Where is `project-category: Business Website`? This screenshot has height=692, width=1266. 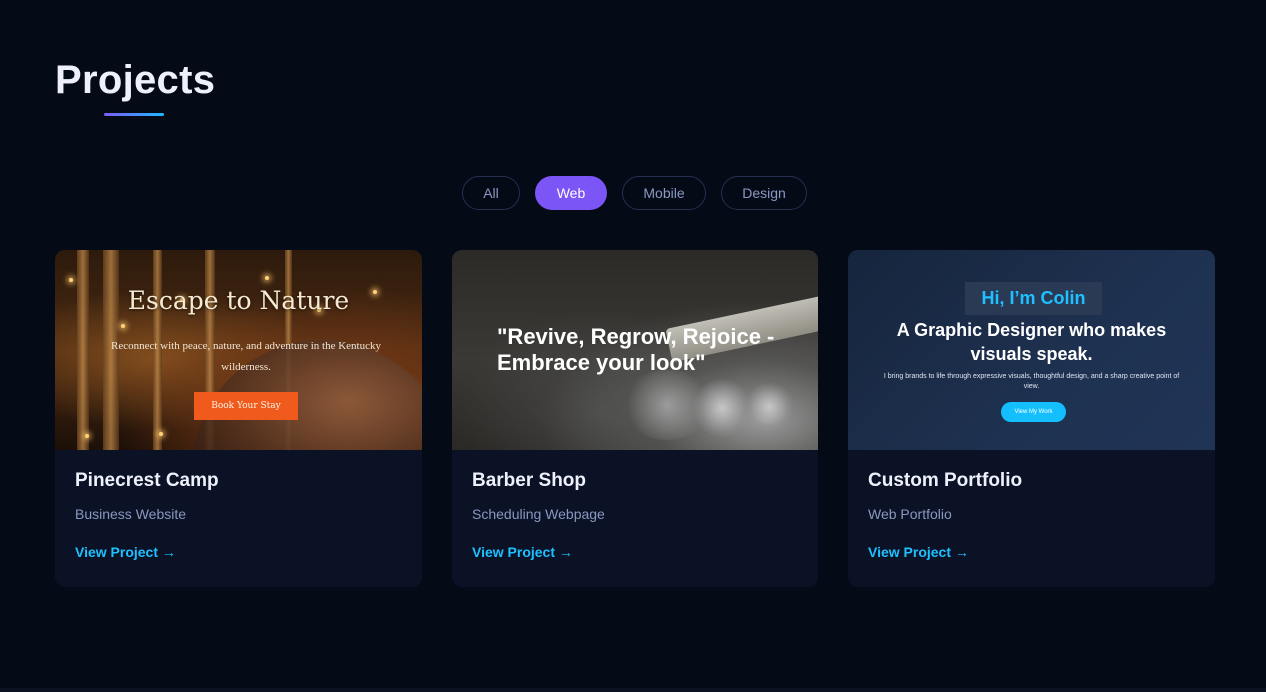
project-category: Business Website is located at coordinates (131, 514).